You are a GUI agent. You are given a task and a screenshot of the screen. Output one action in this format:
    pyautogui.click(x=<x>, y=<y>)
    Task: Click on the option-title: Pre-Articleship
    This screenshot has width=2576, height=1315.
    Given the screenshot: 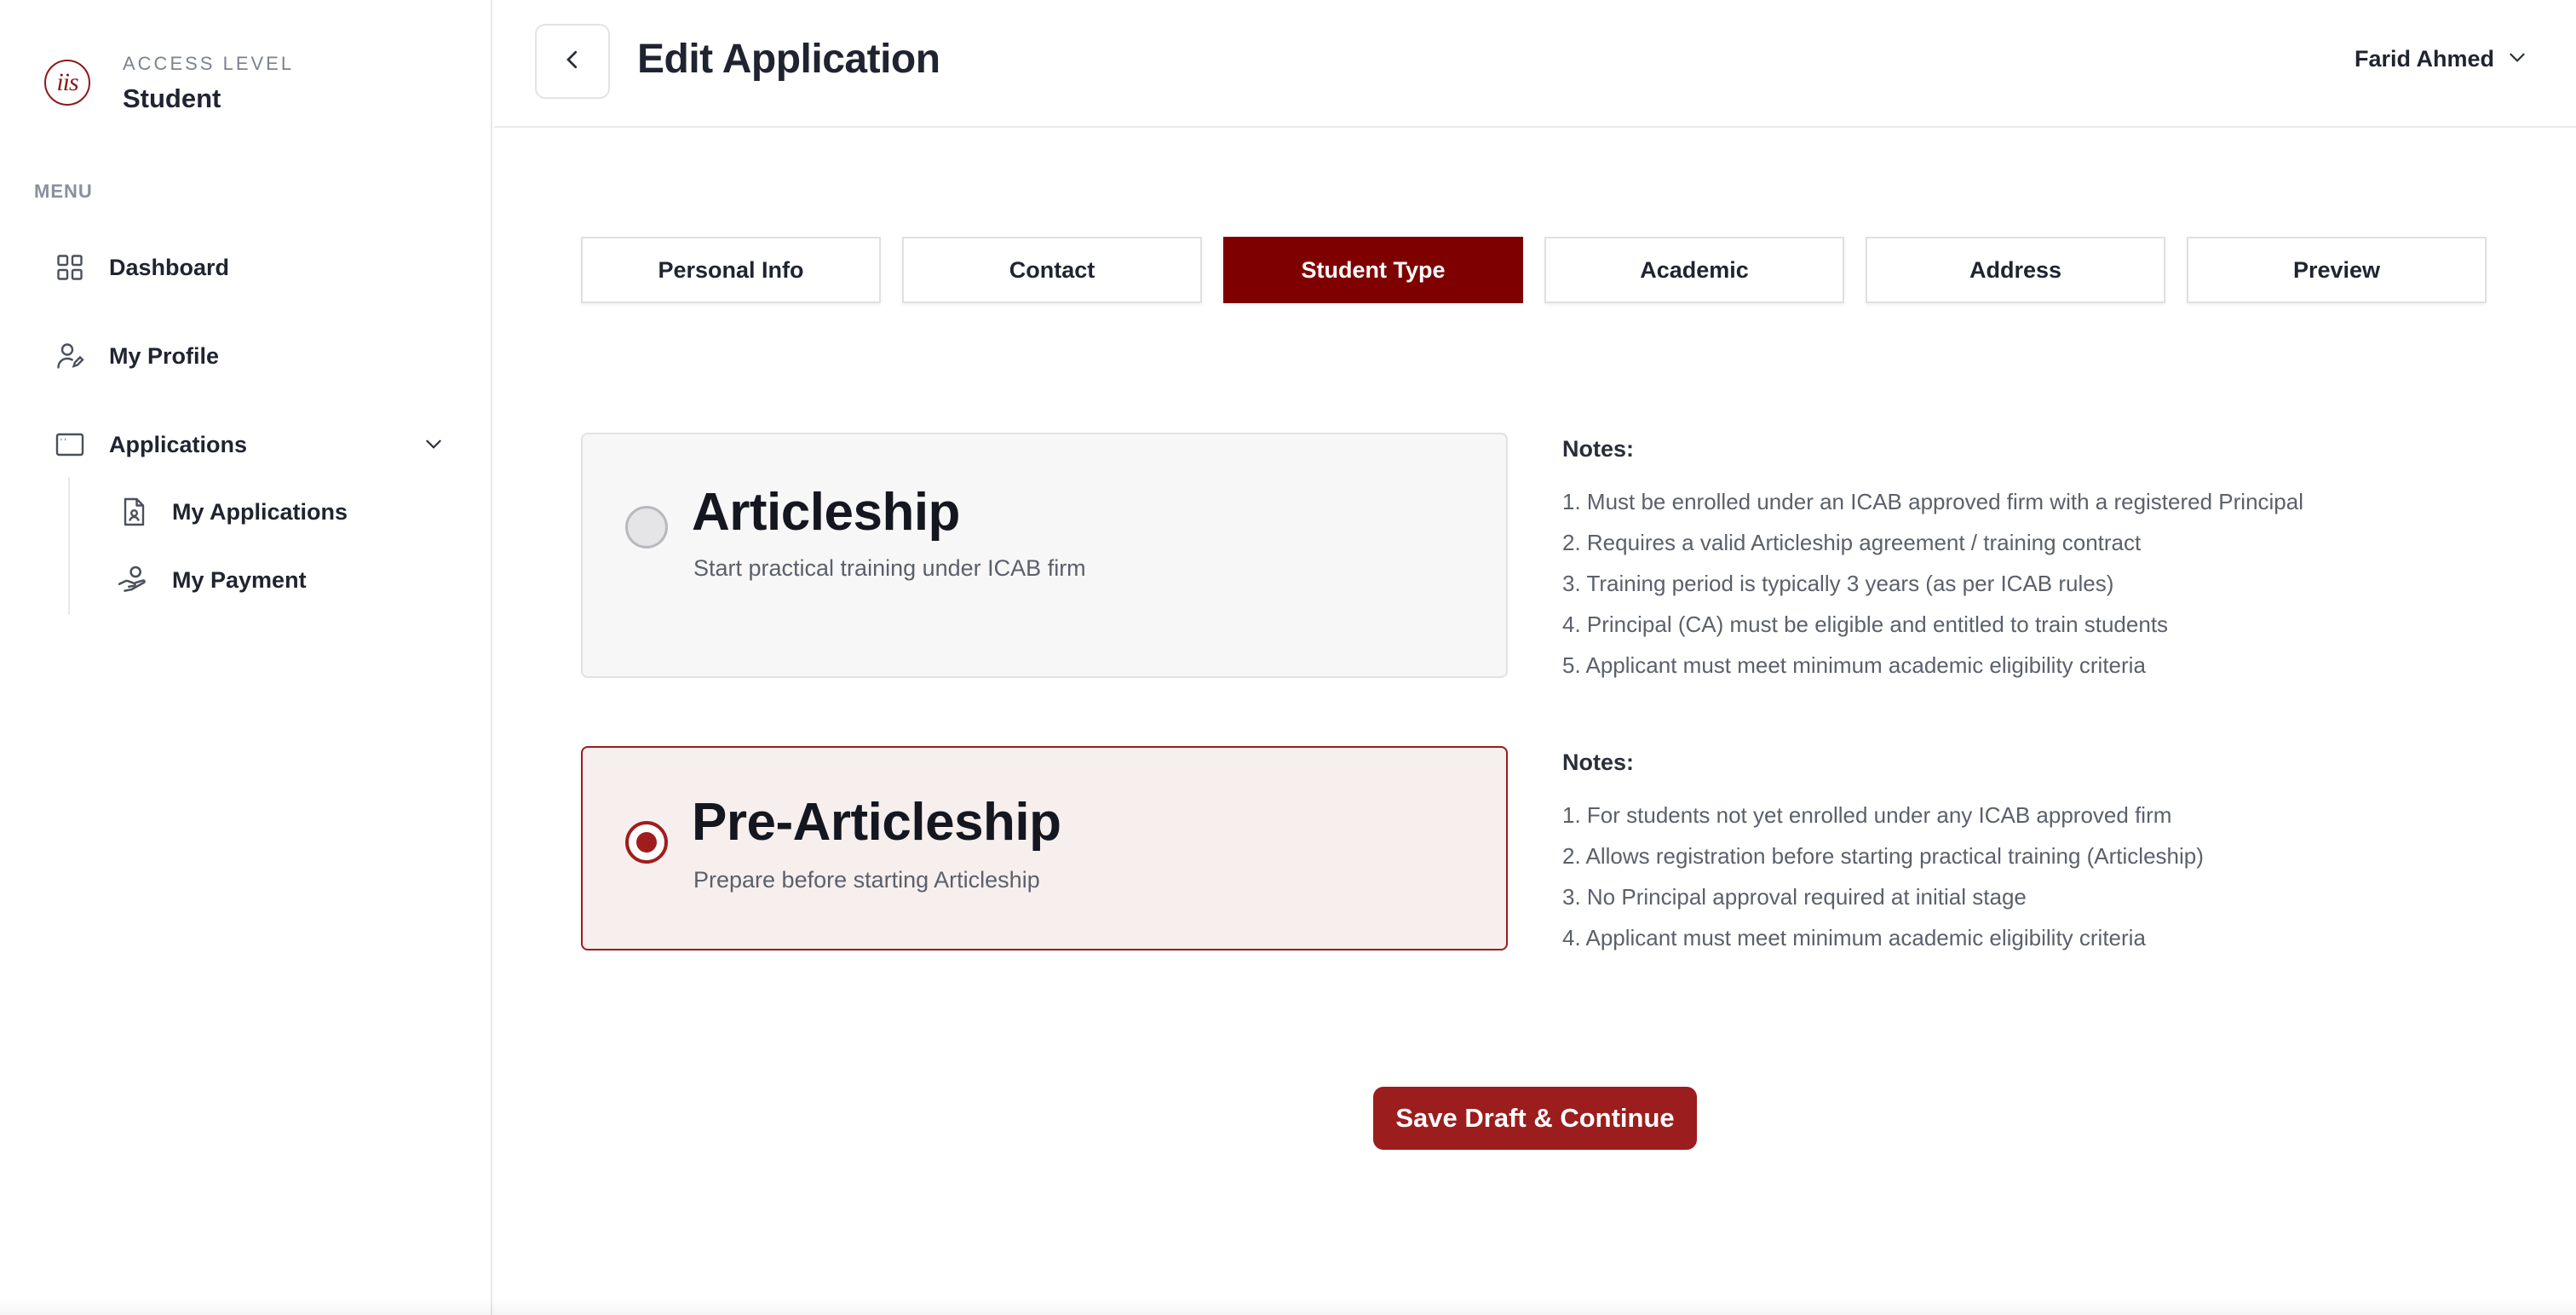 What is the action you would take?
    pyautogui.click(x=877, y=822)
    